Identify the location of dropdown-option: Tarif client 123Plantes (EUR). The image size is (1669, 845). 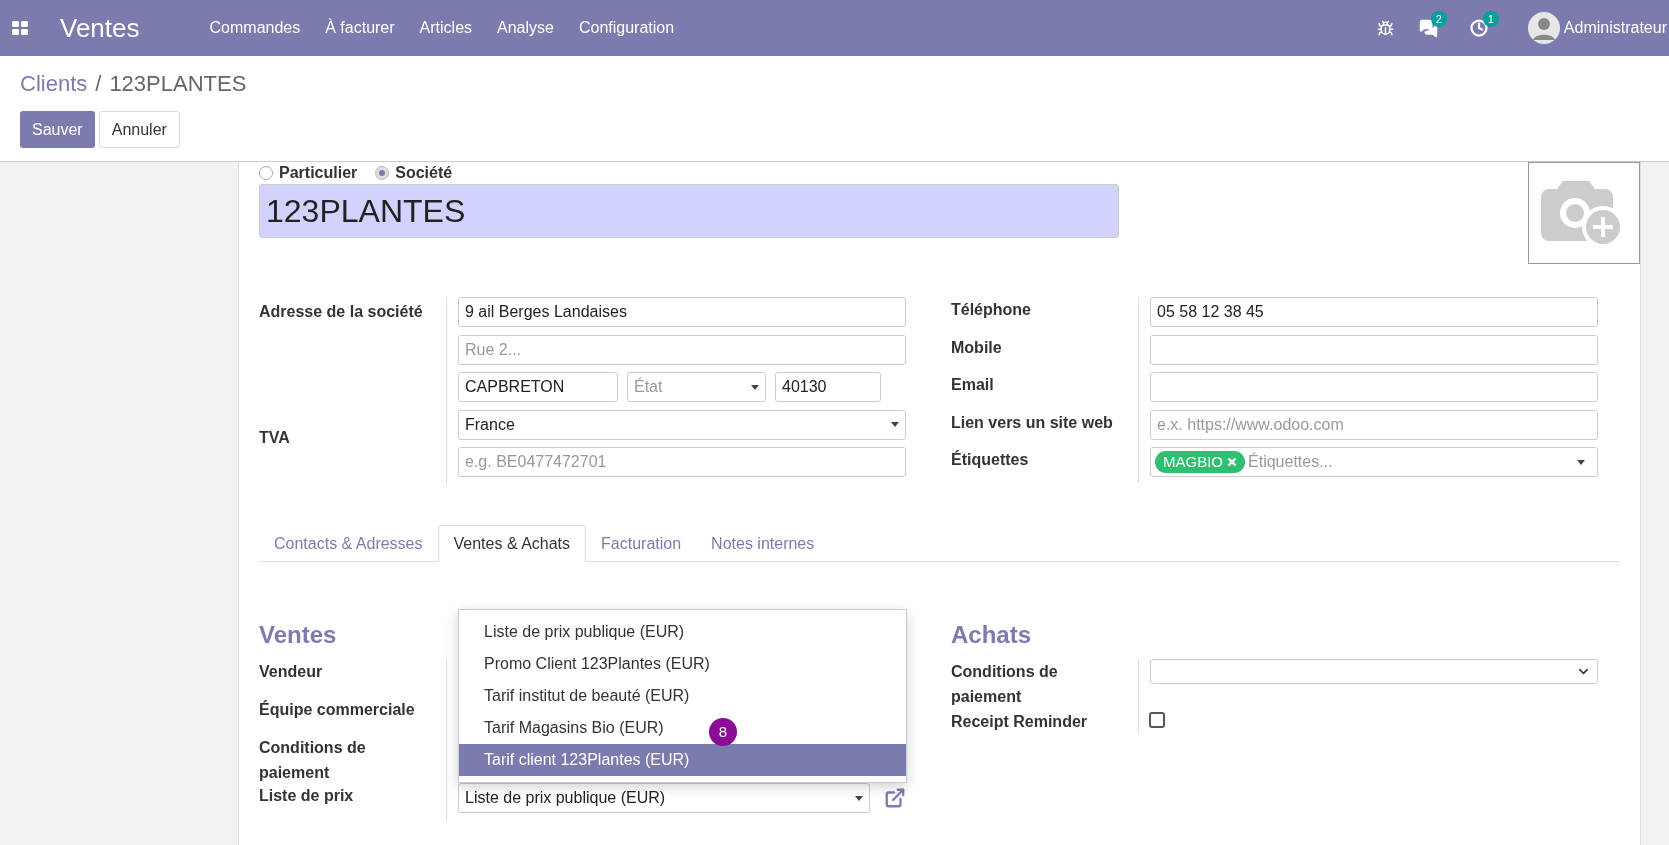
(682, 760).